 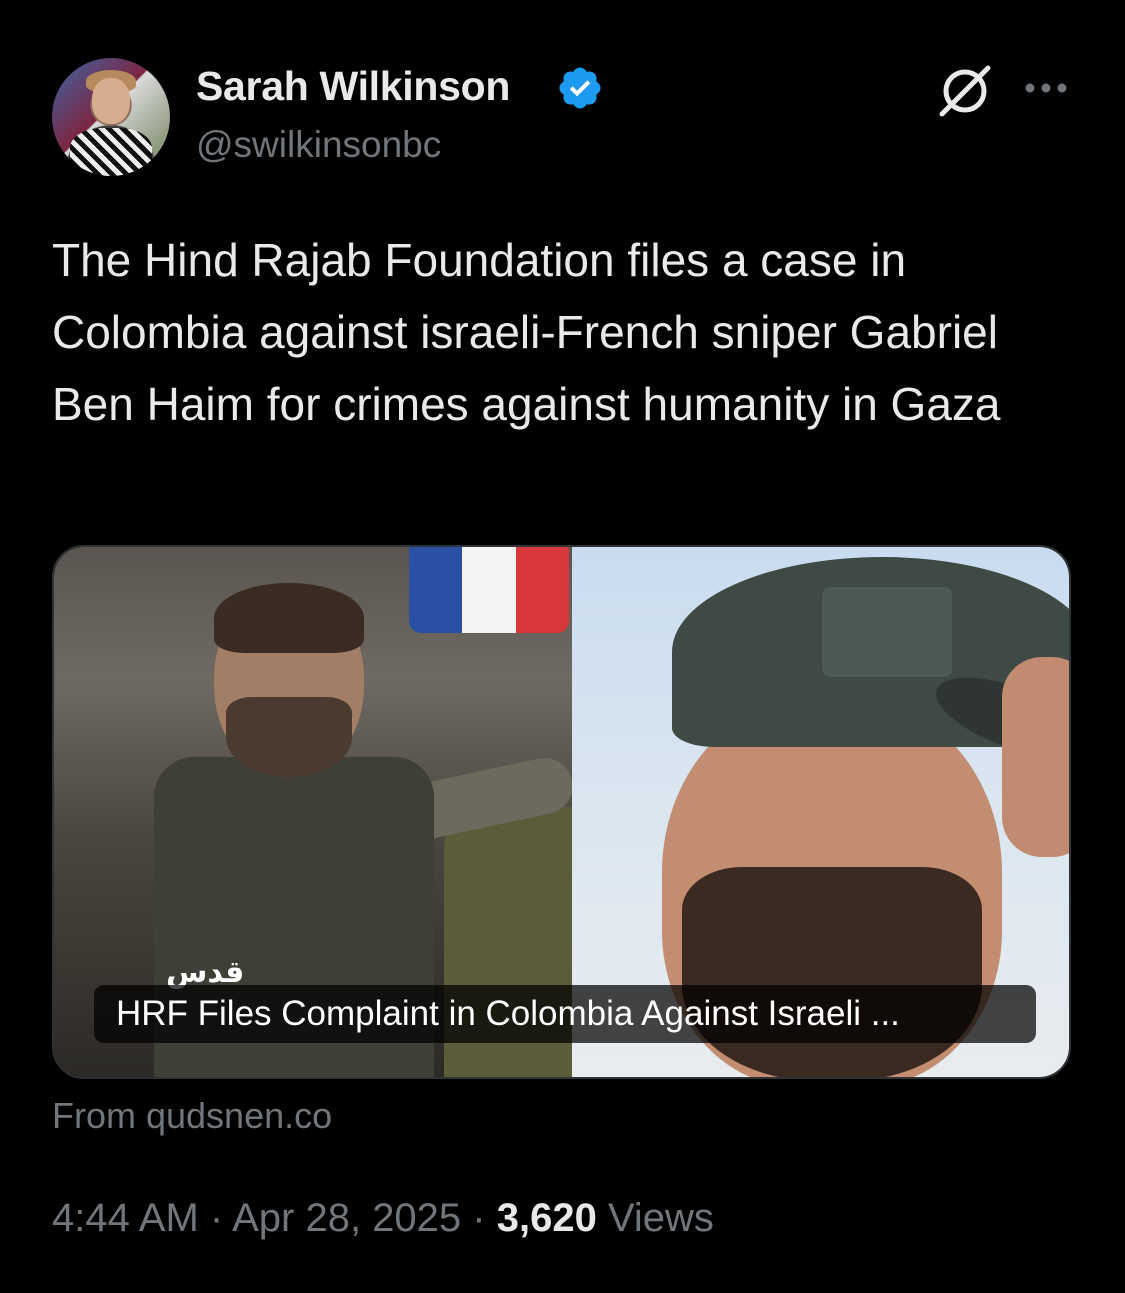 What do you see at coordinates (111, 152) in the screenshot?
I see `avatar-scarf` at bounding box center [111, 152].